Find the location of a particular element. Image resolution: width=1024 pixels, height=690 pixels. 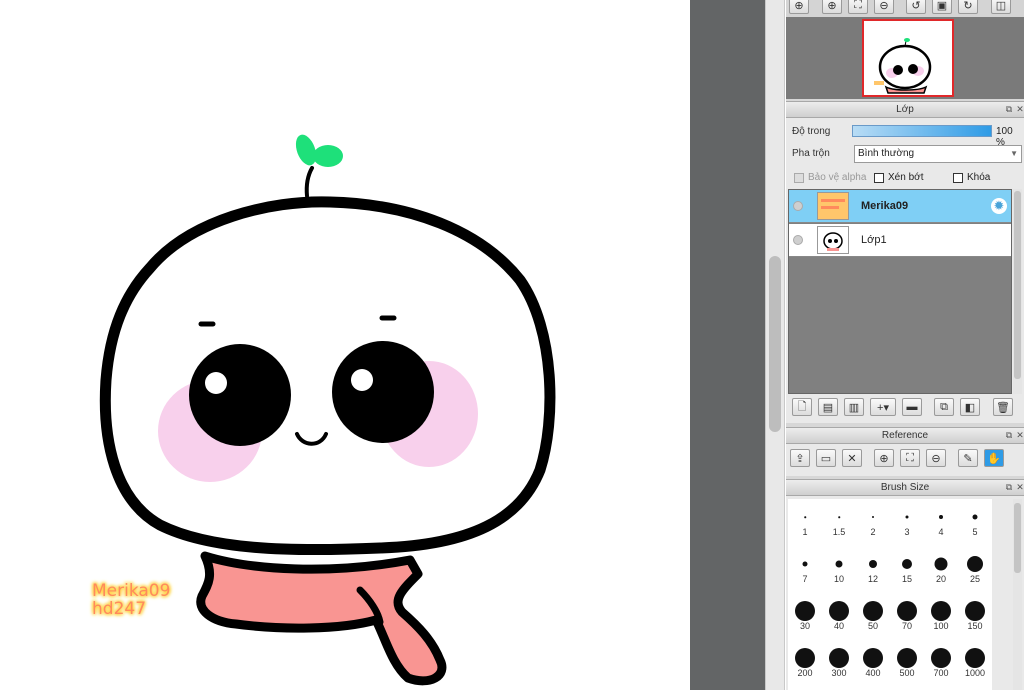

brush-size-label: 7 is located at coordinates (805, 579).